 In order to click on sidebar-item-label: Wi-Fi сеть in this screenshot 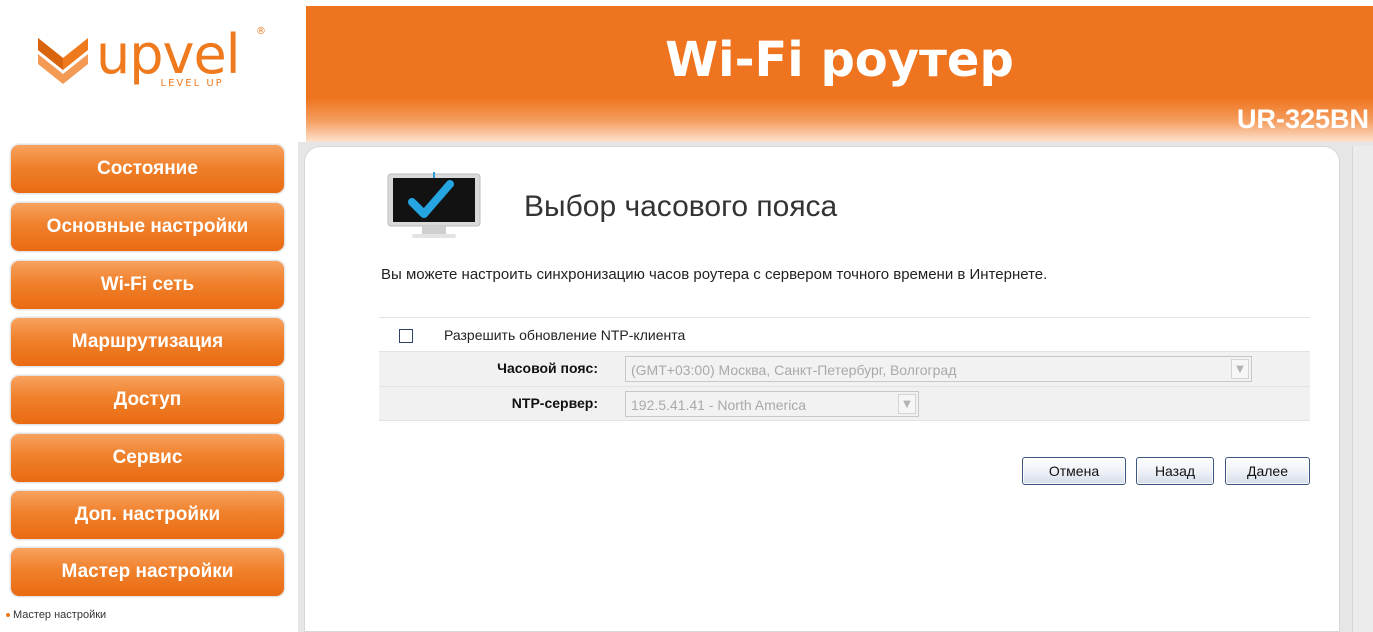, I will do `click(147, 284)`.